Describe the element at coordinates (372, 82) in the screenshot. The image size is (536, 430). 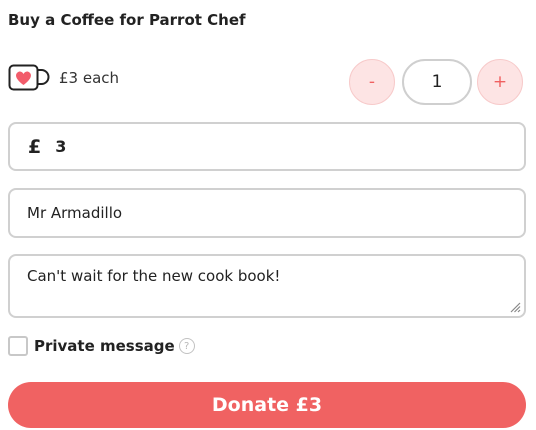
I see `decrease-quantity-button: -` at that location.